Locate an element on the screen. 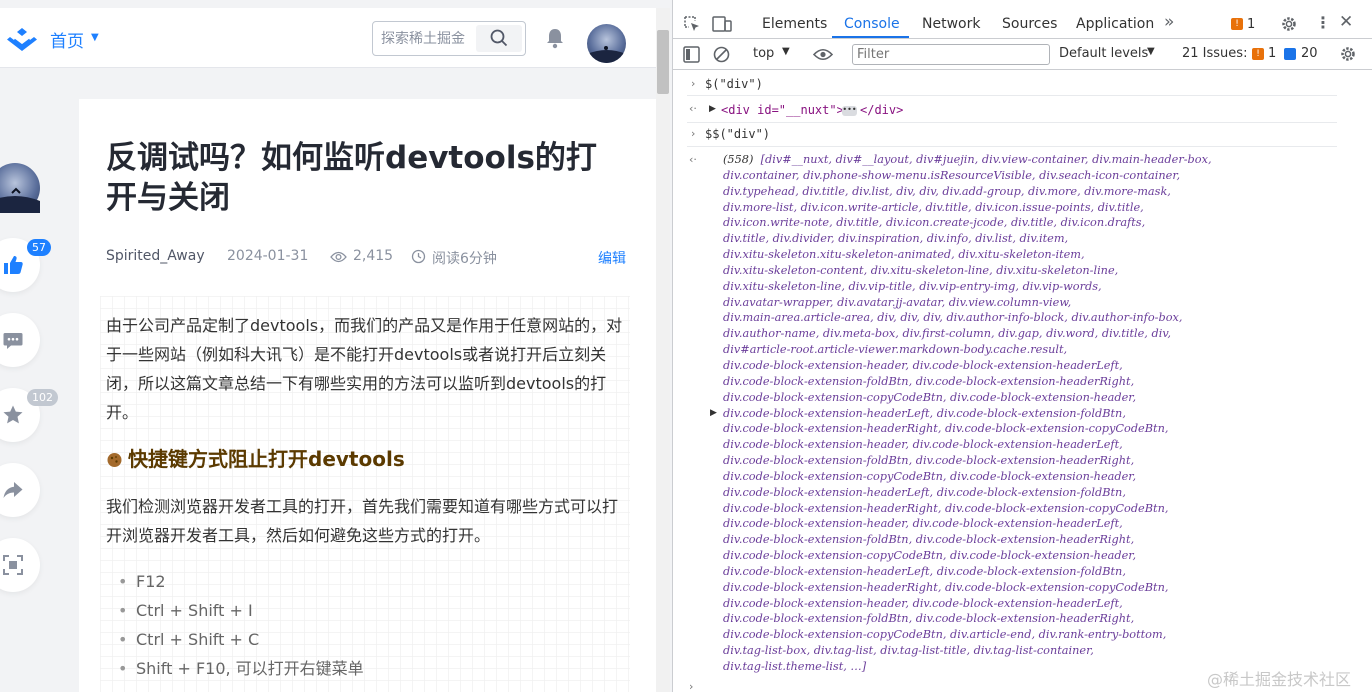 The image size is (1372, 692). list-item: F12 is located at coordinates (241, 581).